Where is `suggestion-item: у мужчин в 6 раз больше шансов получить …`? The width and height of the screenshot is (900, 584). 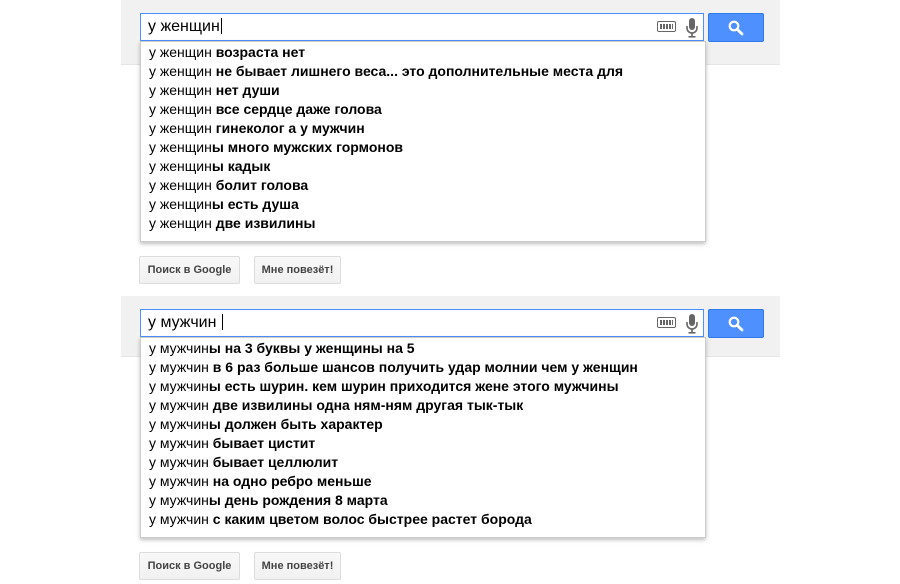
suggestion-item: у мужчин в 6 раз больше шансов получить … is located at coordinates (393, 367).